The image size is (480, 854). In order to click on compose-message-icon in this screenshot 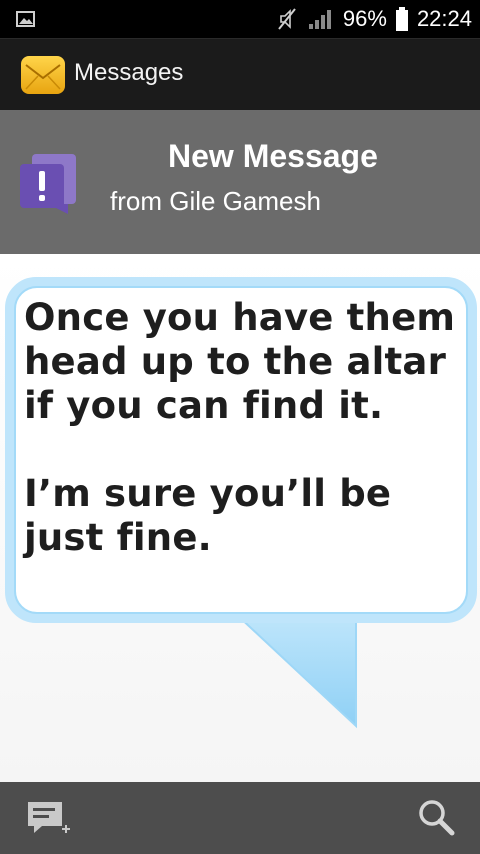, I will do `click(50, 820)`.